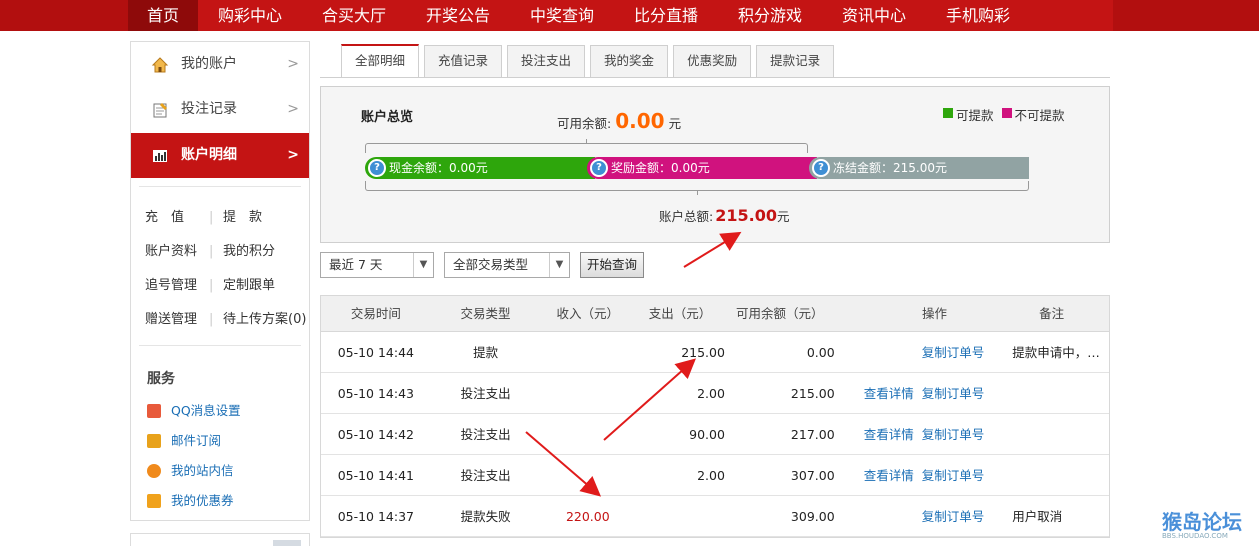 Image resolution: width=1259 pixels, height=546 pixels. I want to click on start-query-button: 开始查询, so click(612, 265).